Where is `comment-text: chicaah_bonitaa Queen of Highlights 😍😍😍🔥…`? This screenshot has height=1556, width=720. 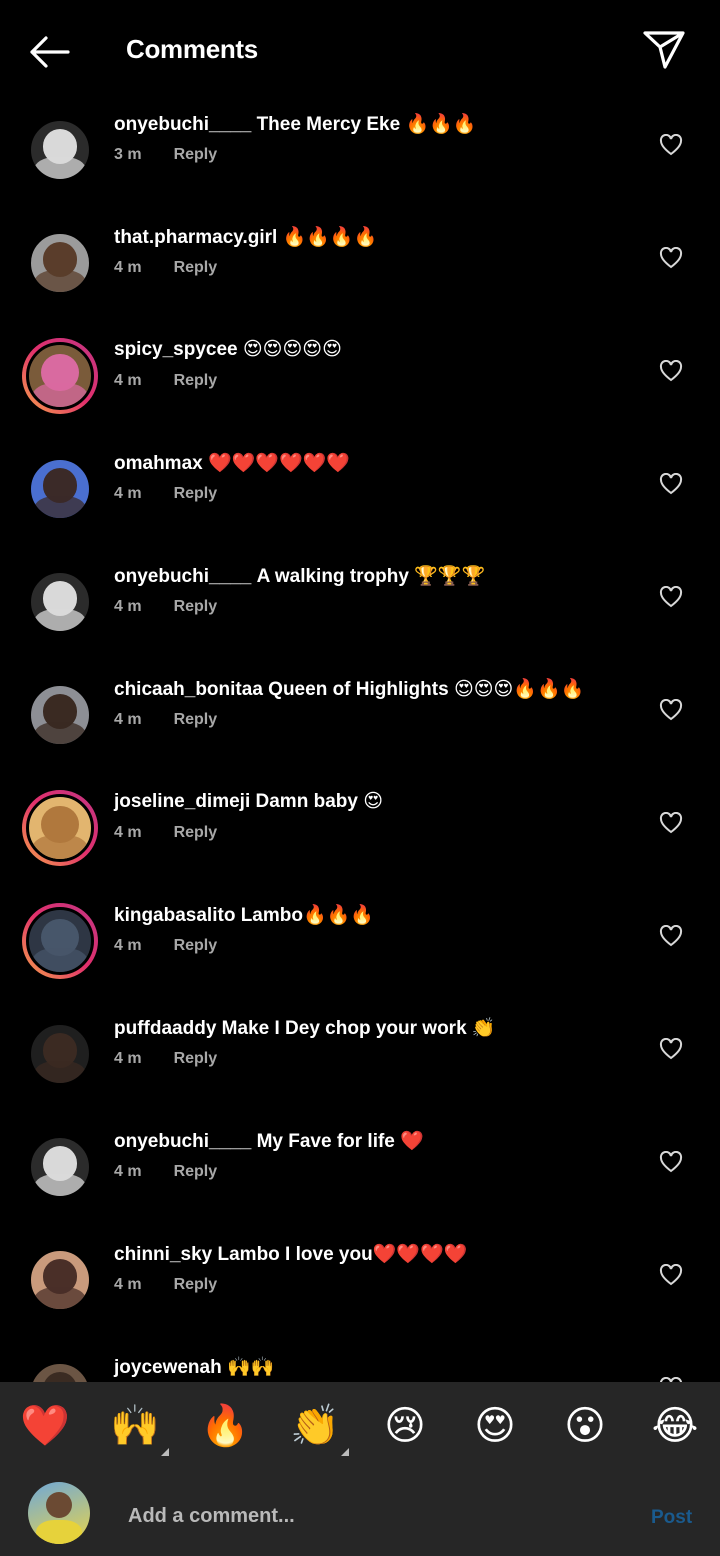
comment-text: chicaah_bonitaa Queen of Highlights 😍😍😍🔥… is located at coordinates (349, 689).